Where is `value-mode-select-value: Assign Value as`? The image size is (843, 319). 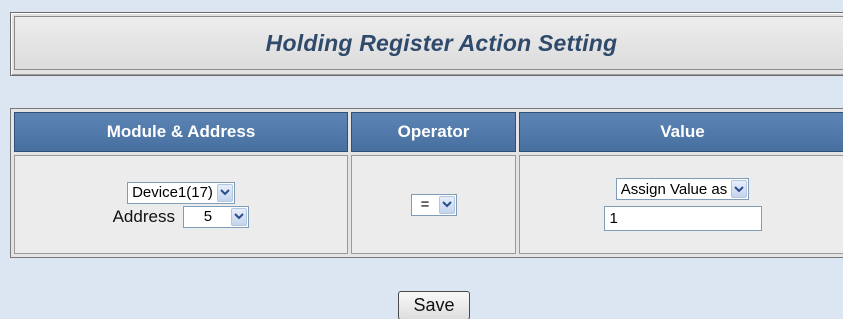 value-mode-select-value: Assign Value as is located at coordinates (674, 189).